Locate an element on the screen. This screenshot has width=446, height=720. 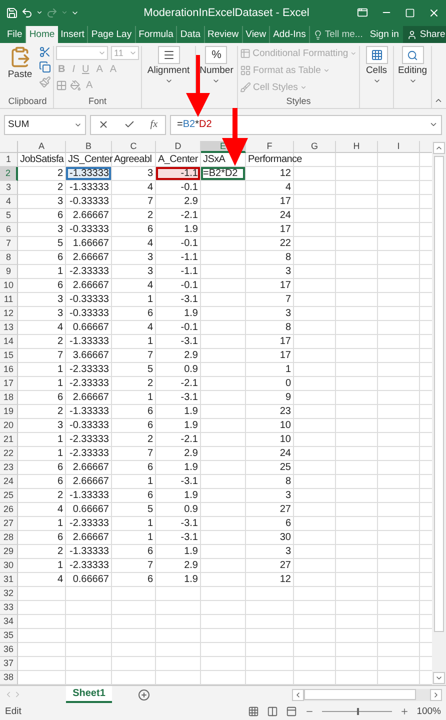
page-break-icon is located at coordinates (291, 712).